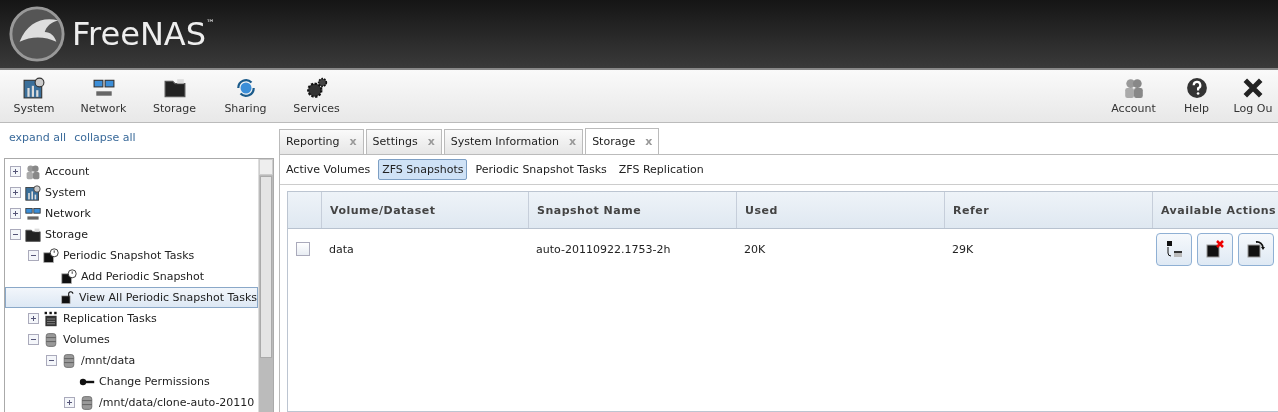 The height and width of the screenshot is (412, 1278). I want to click on toolbar-button: Account, so click(1133, 96).